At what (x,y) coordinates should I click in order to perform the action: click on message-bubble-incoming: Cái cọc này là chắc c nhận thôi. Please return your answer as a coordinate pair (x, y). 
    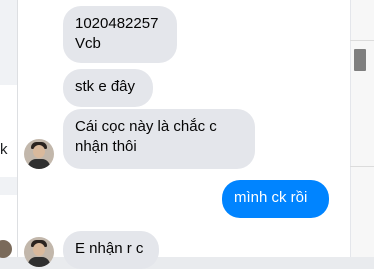
    Looking at the image, I should click on (159, 139).